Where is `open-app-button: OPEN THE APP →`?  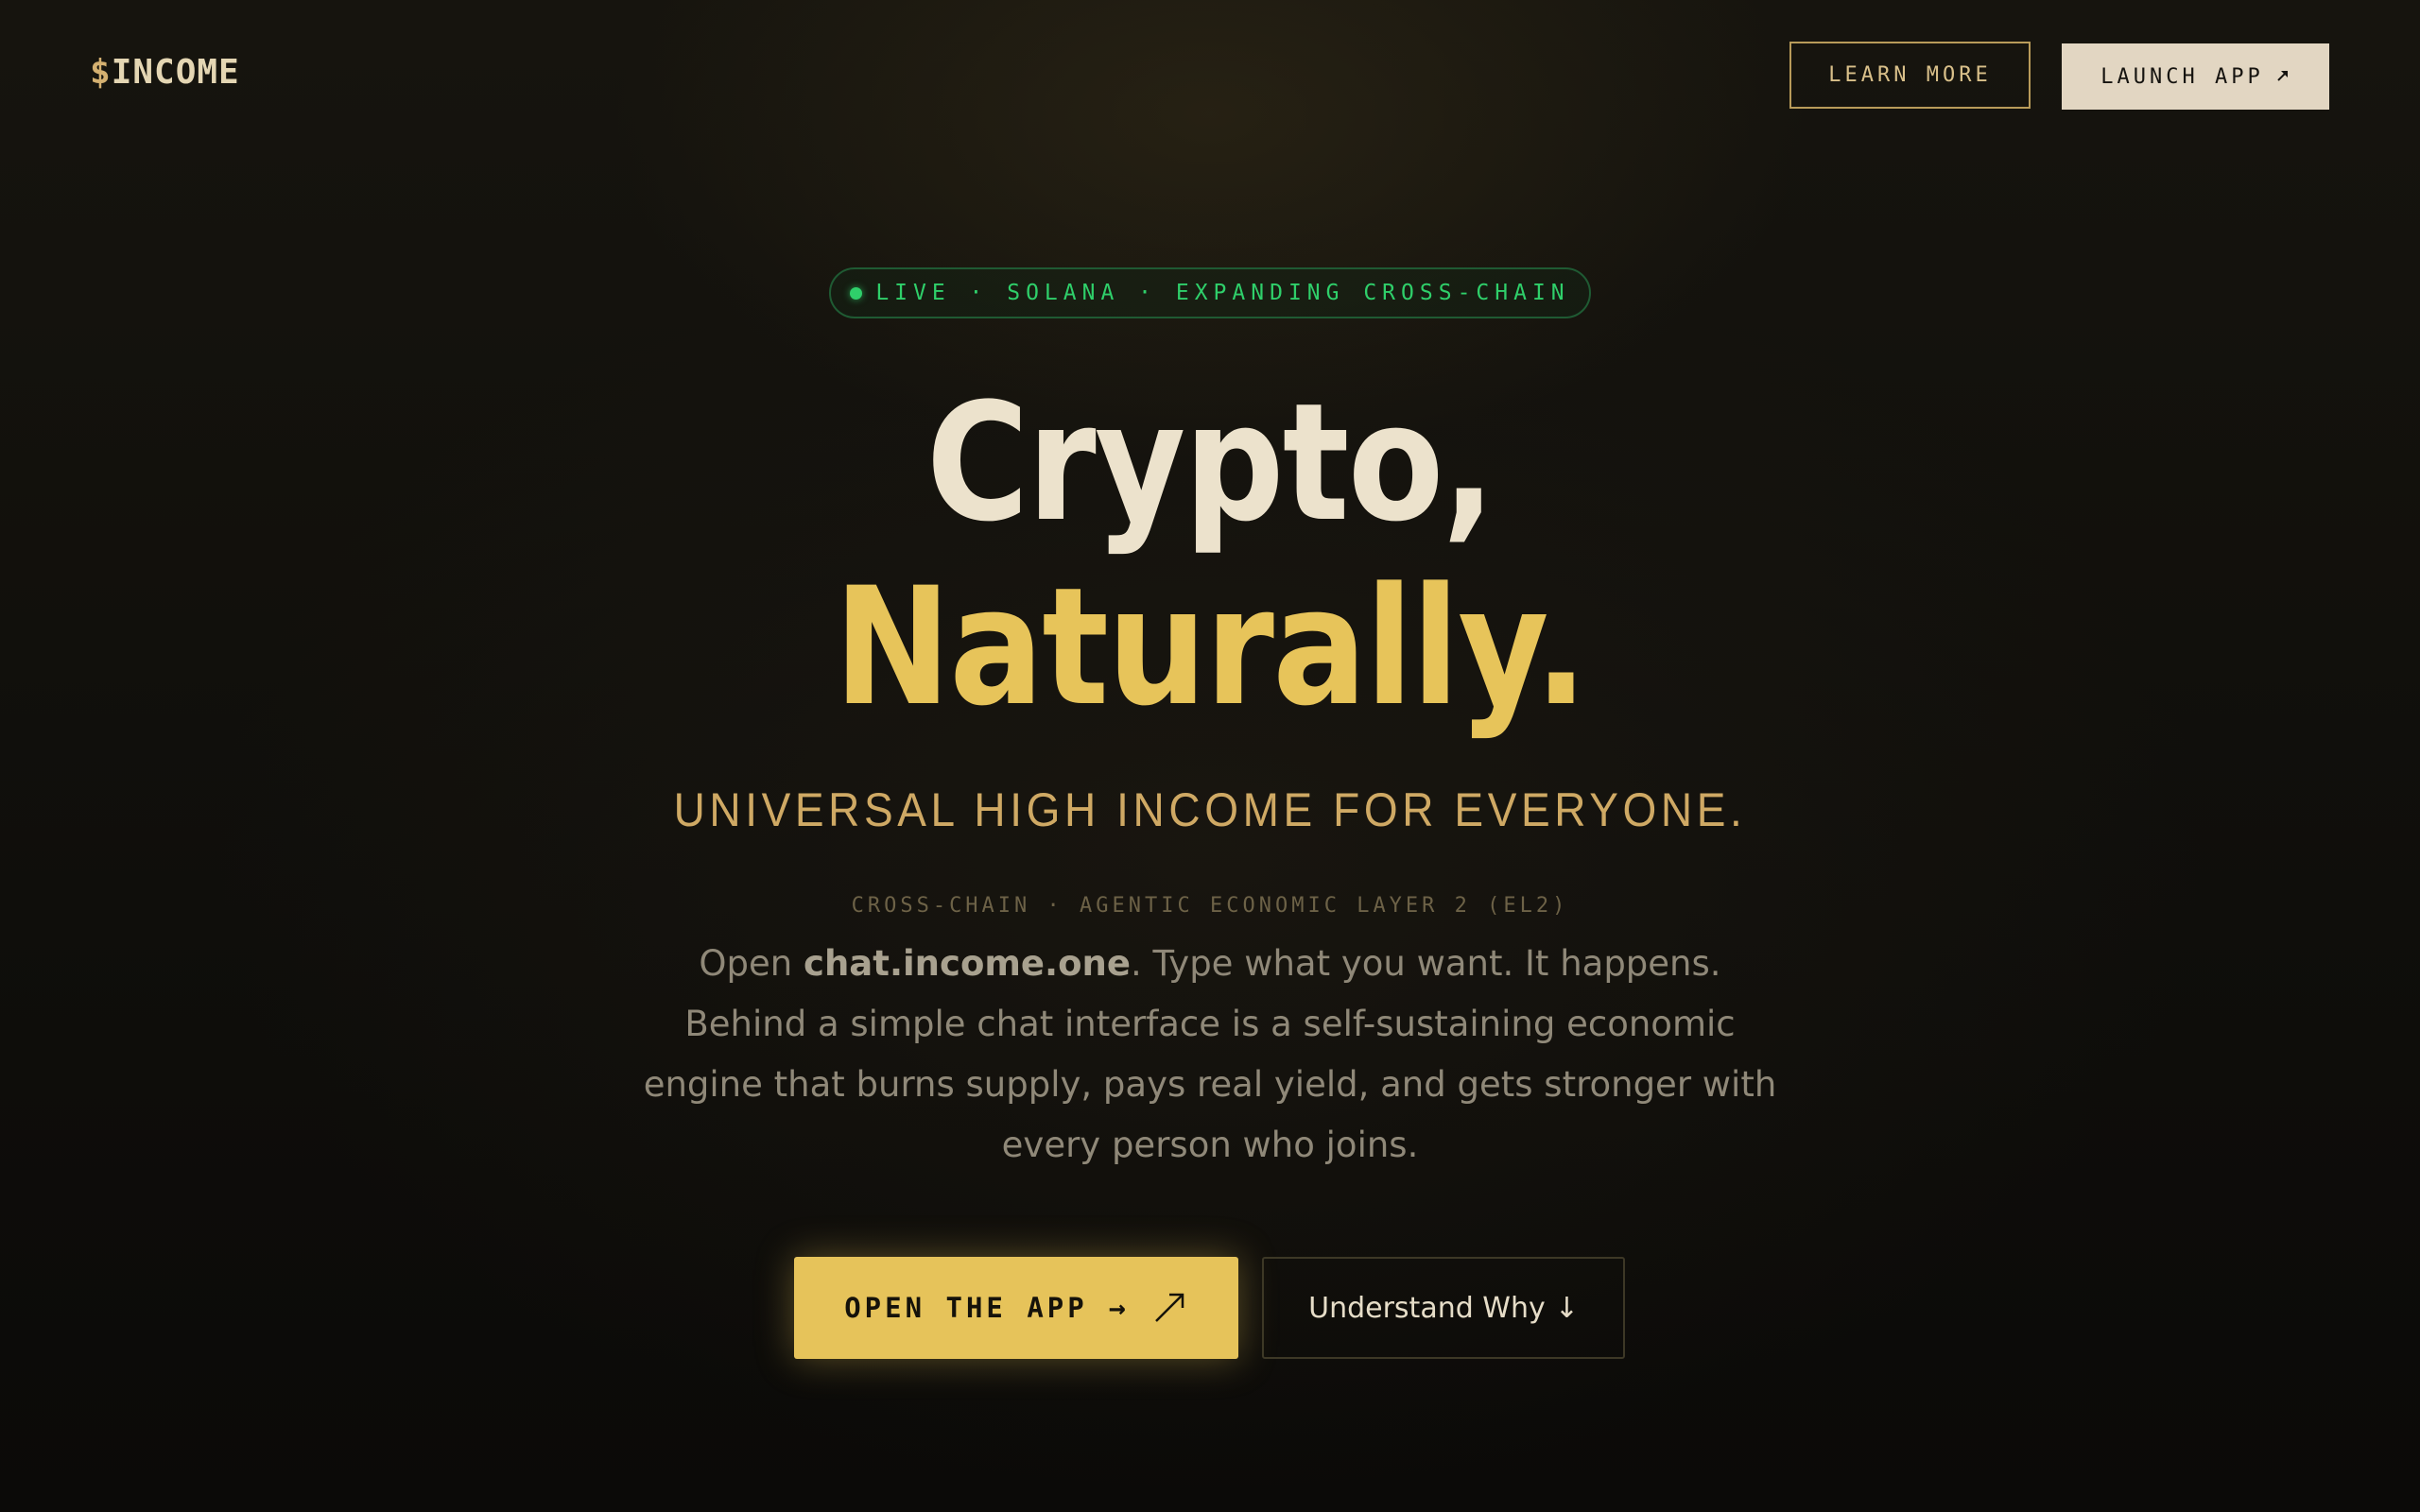
open-app-button: OPEN THE APP → is located at coordinates (1016, 1308).